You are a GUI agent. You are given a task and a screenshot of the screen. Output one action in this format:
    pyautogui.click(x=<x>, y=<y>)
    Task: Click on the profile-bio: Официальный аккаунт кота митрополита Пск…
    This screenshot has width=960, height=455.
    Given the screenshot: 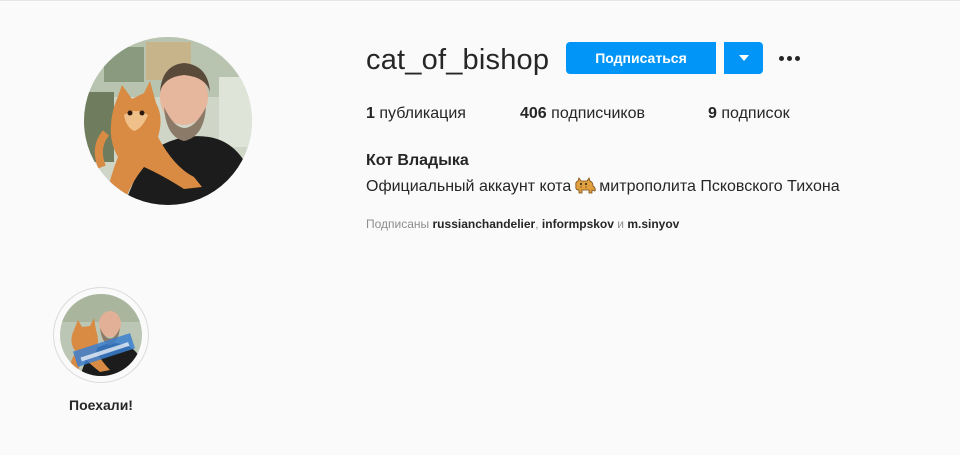 What is the action you would take?
    pyautogui.click(x=603, y=188)
    